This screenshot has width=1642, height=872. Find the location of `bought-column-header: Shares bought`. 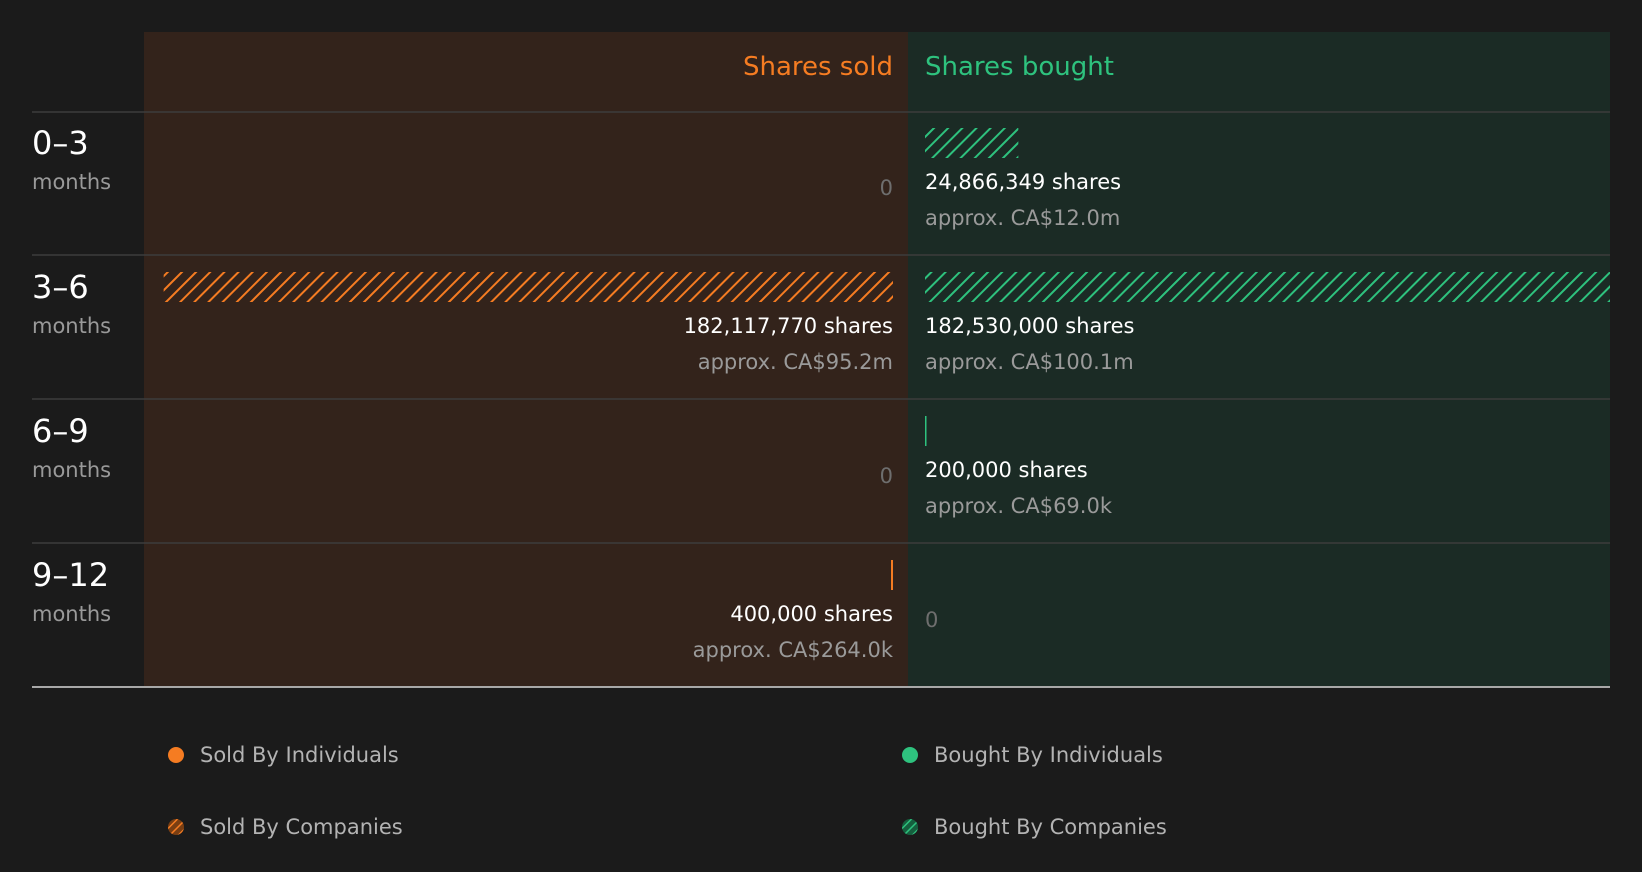

bought-column-header: Shares bought is located at coordinates (1019, 67).